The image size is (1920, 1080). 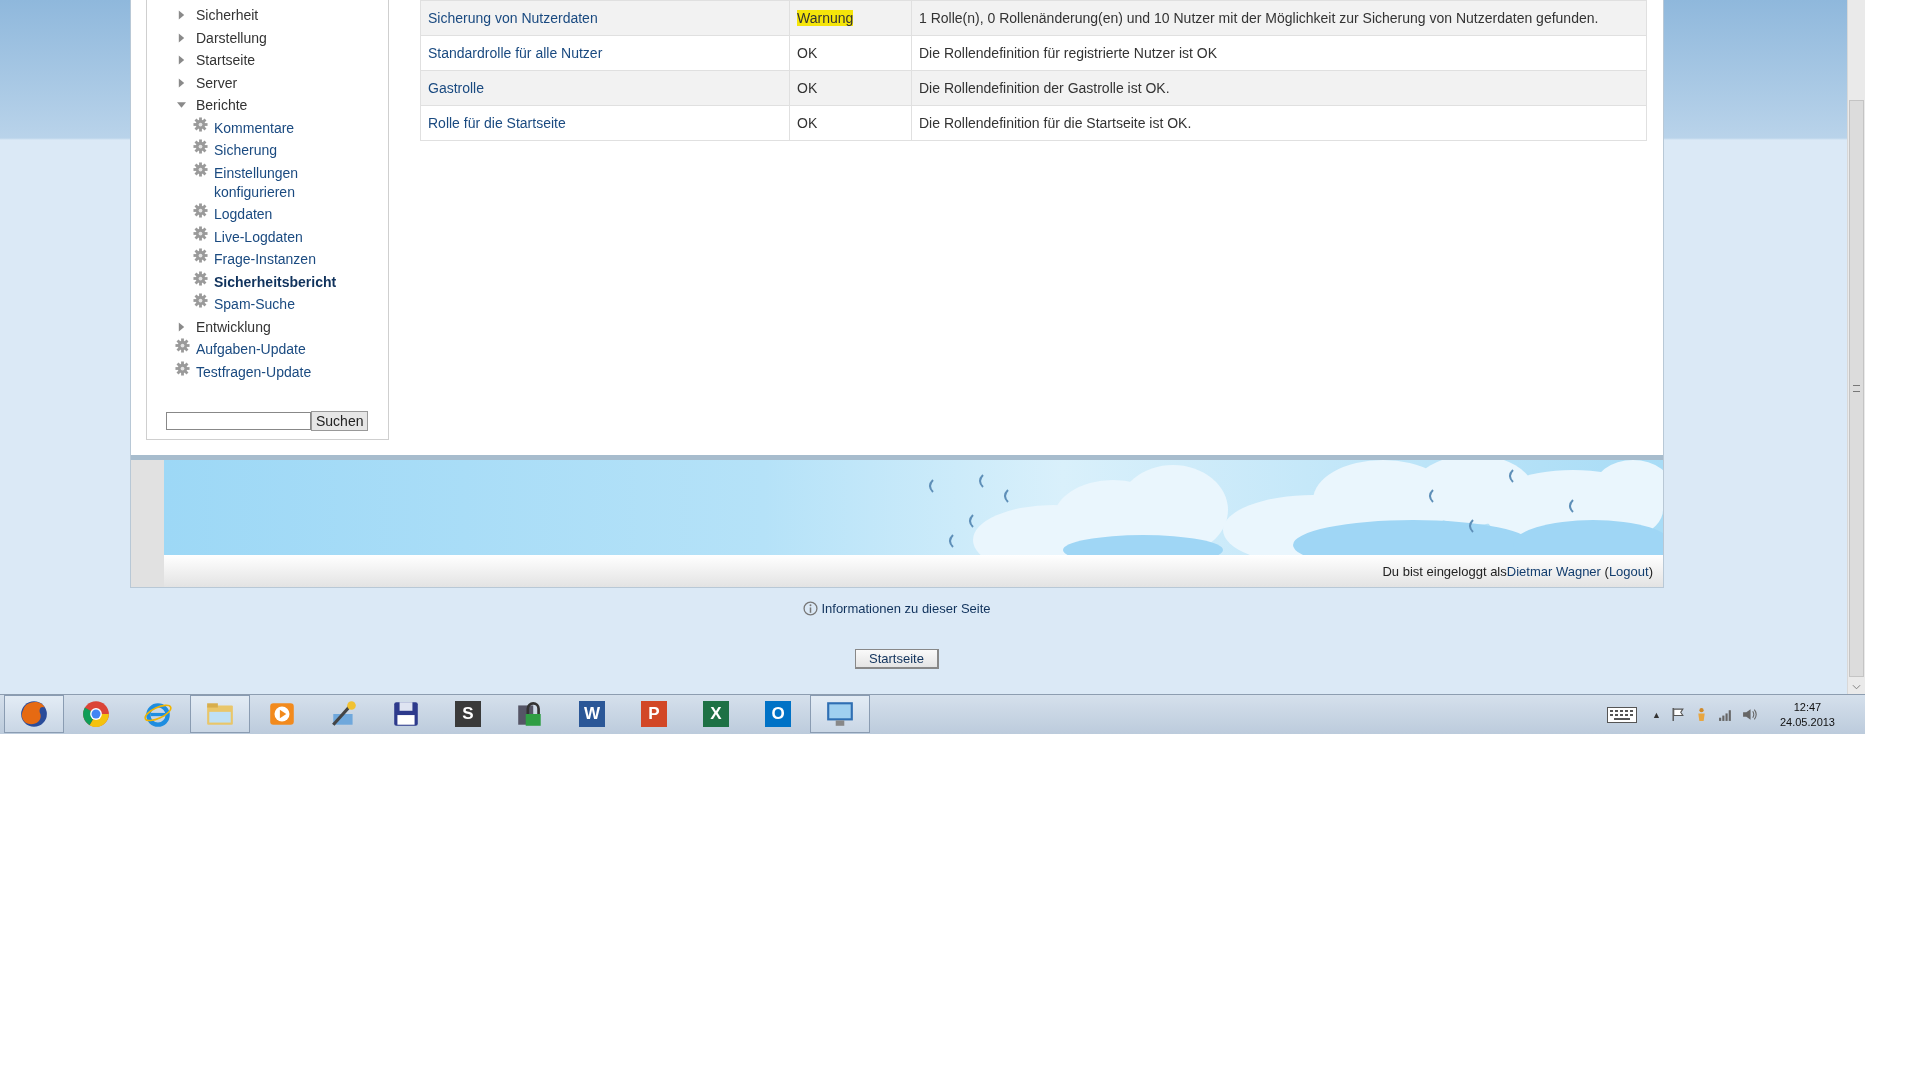 What do you see at coordinates (238, 421) in the screenshot?
I see `search-field` at bounding box center [238, 421].